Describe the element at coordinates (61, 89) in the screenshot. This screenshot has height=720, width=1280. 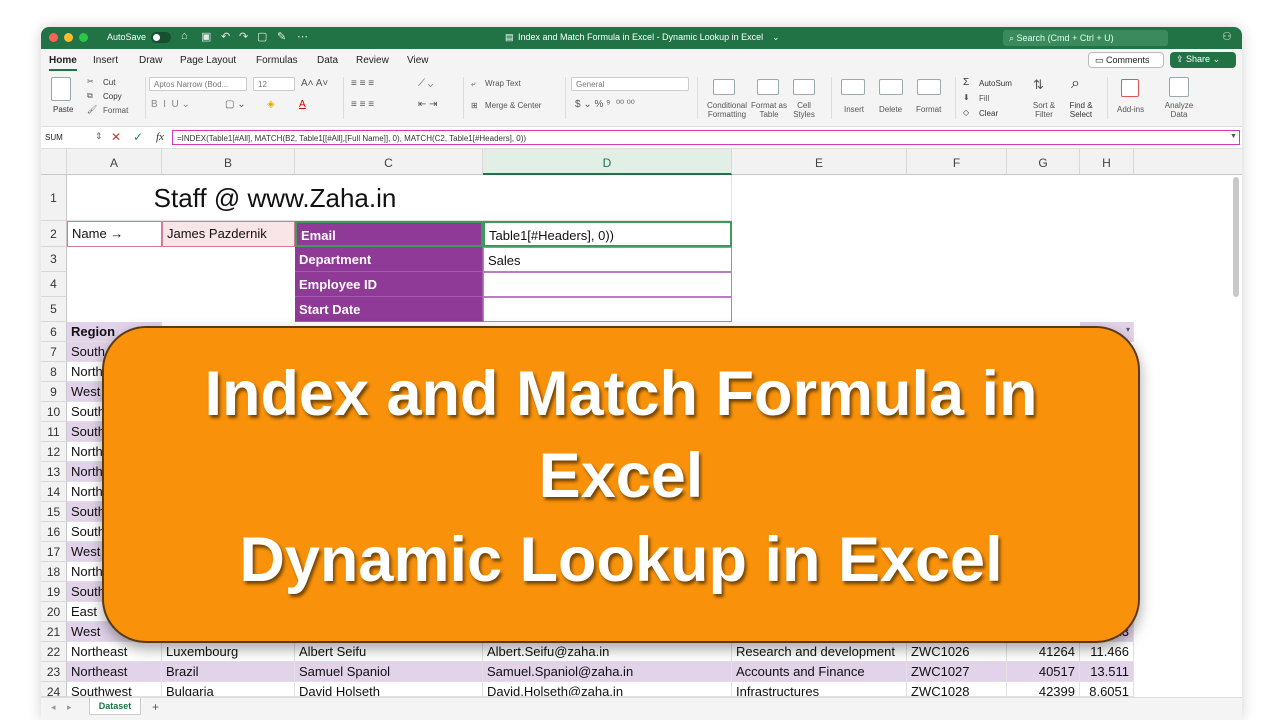
I see `paste-icon` at that location.